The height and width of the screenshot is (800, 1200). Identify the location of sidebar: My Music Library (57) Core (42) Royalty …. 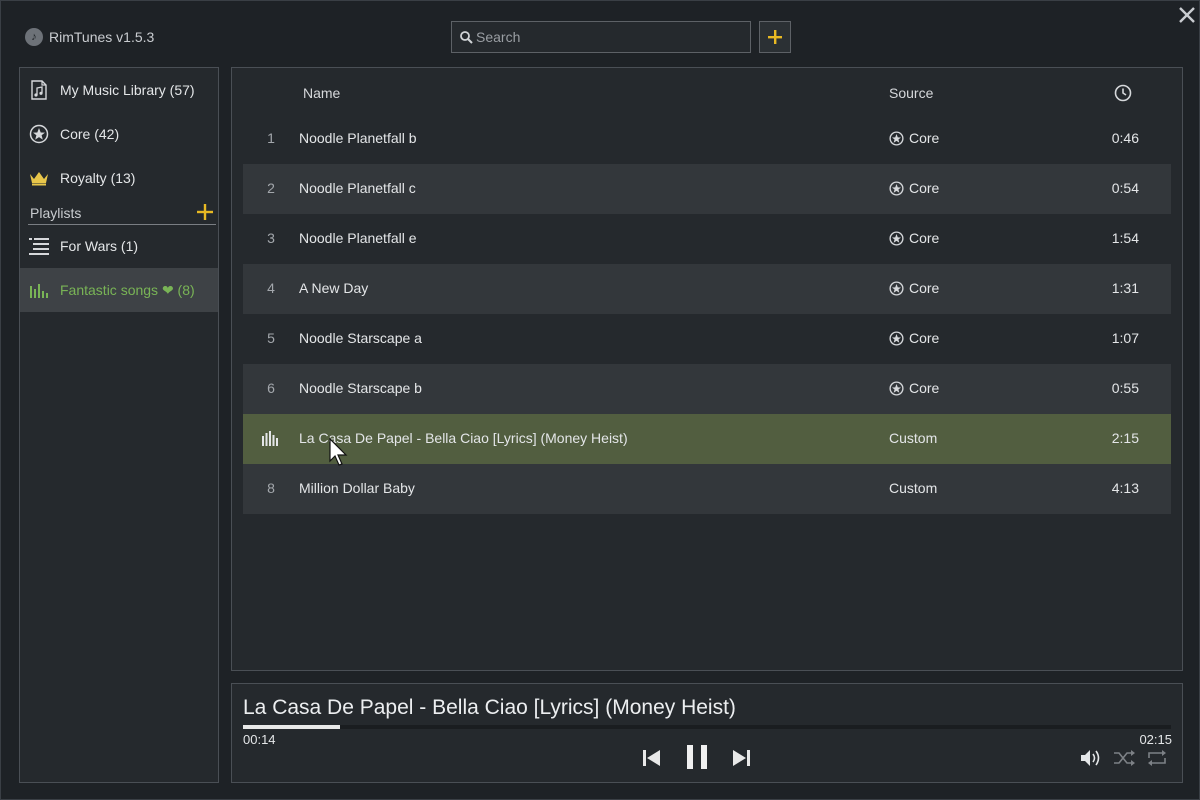
(119, 425).